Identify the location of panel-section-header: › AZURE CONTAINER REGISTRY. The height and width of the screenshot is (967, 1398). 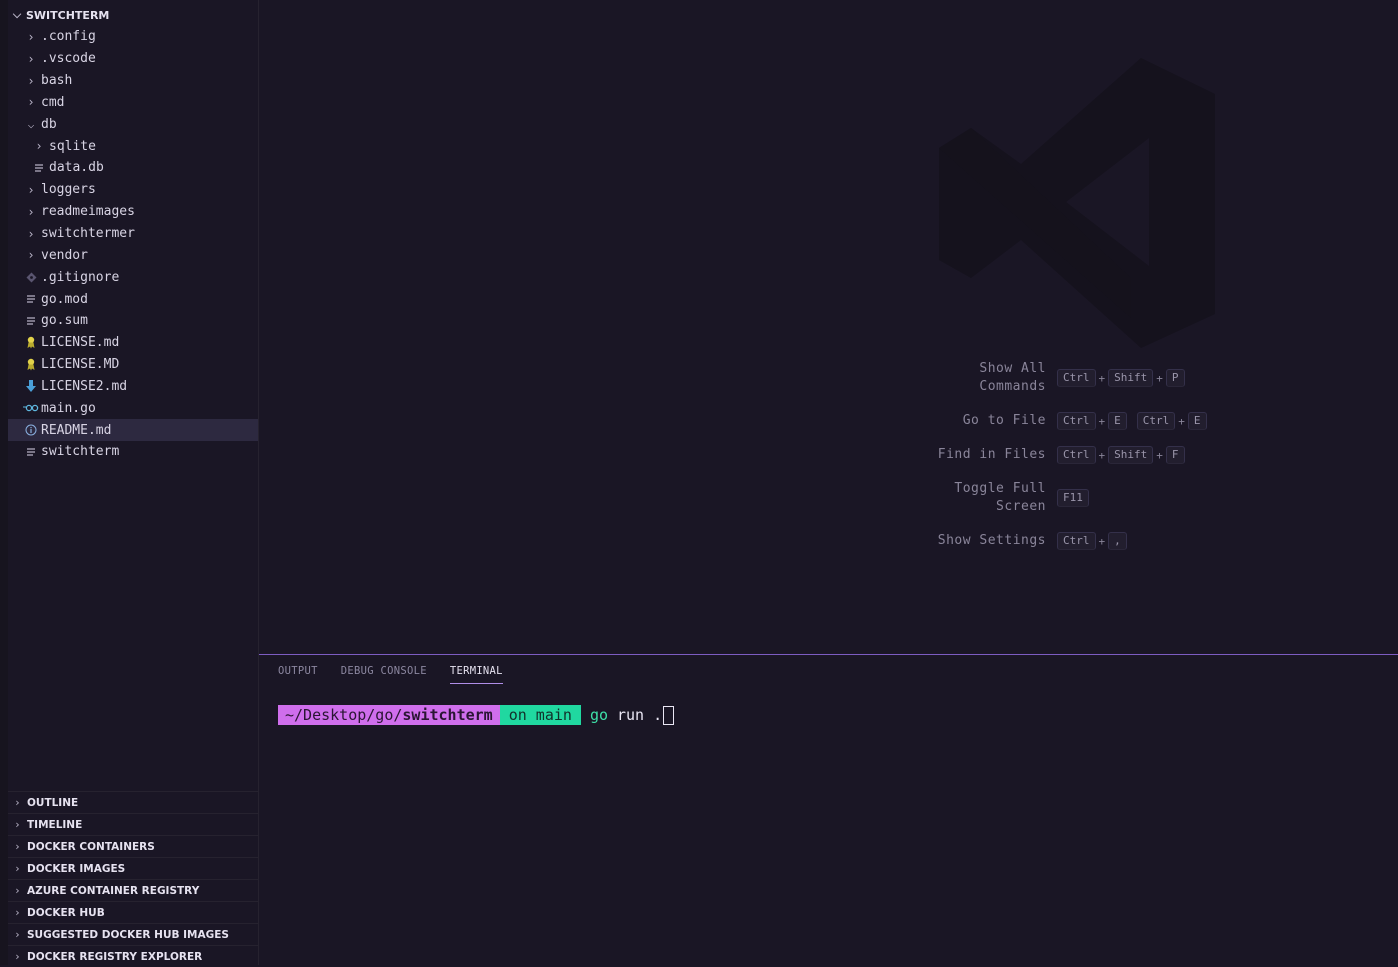
(133, 890).